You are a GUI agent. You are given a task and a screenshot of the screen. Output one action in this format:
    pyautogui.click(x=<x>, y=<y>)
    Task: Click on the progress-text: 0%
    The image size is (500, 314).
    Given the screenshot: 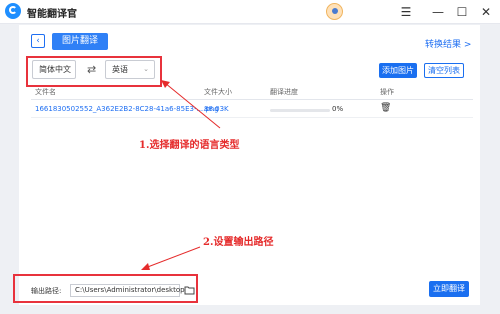 What is the action you would take?
    pyautogui.click(x=338, y=109)
    